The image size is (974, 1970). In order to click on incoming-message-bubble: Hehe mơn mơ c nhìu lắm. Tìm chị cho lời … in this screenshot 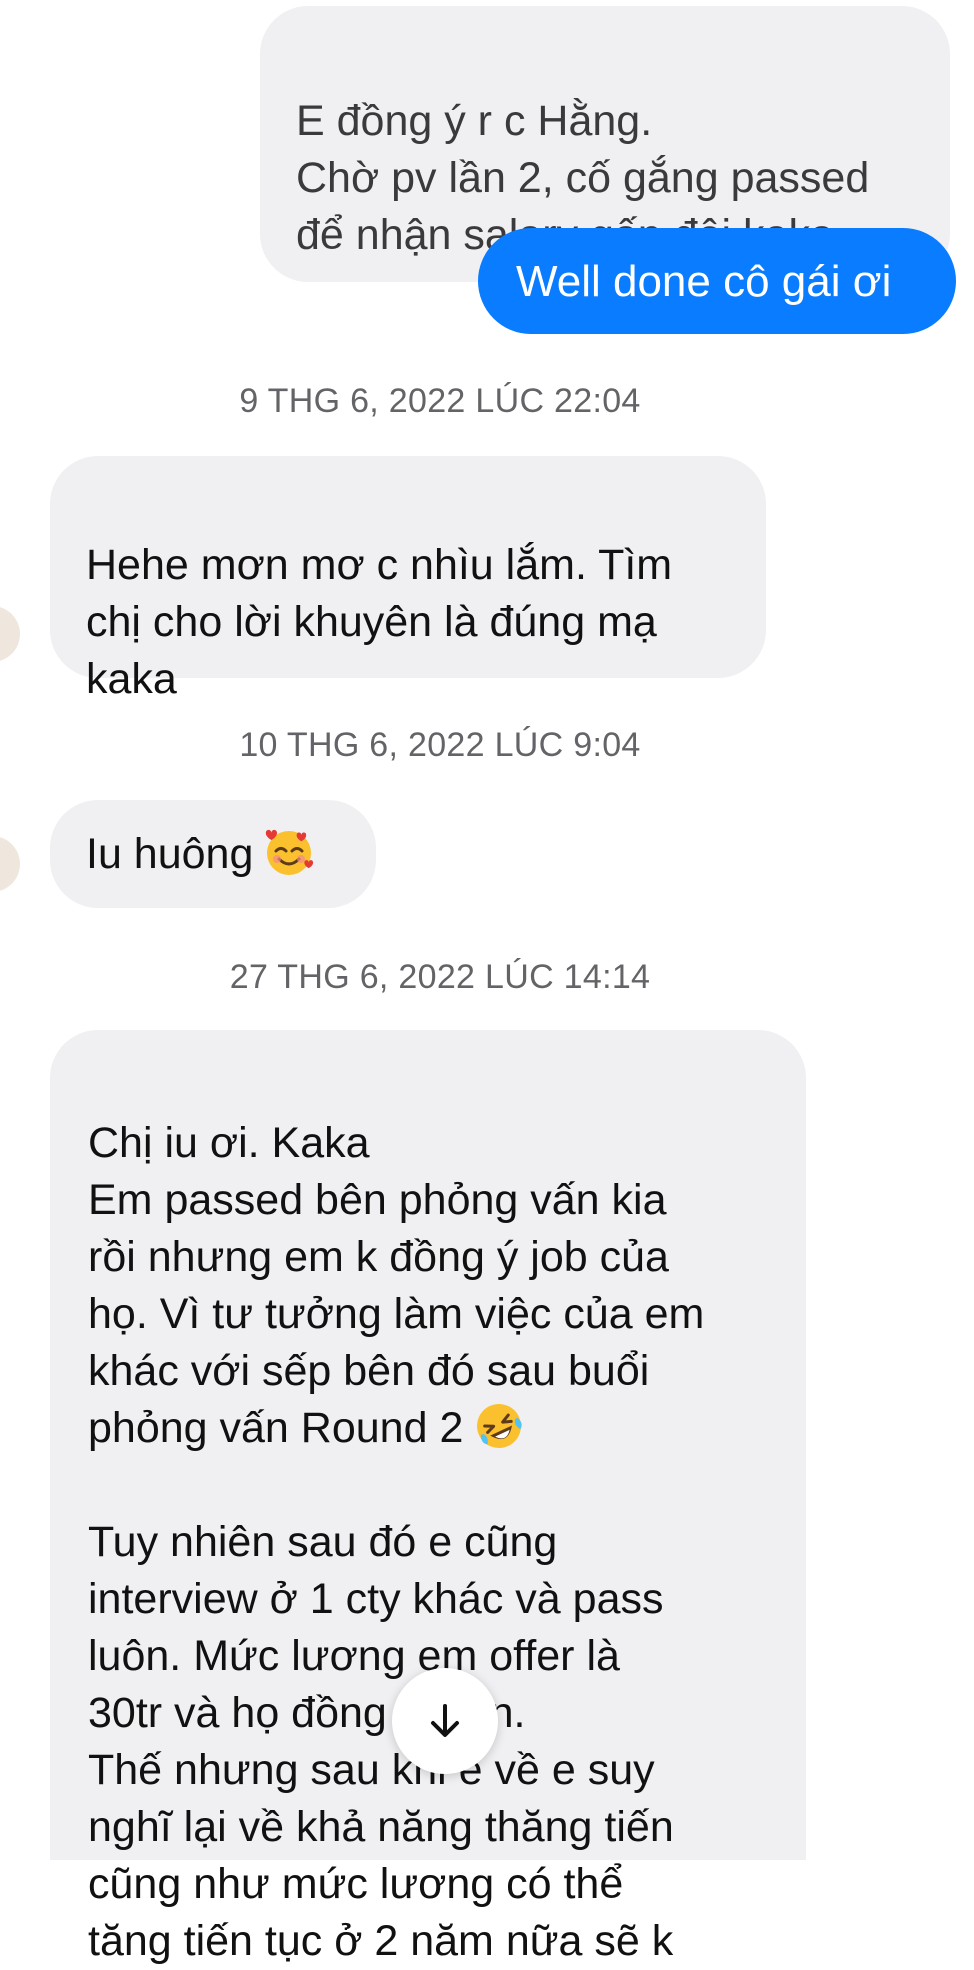, I will do `click(408, 579)`.